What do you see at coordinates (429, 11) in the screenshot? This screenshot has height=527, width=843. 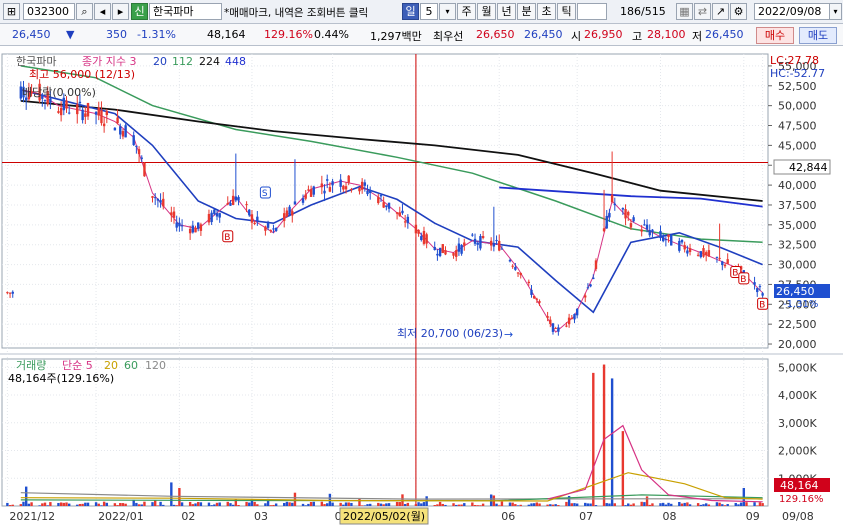 I see `period-value-input: 5` at bounding box center [429, 11].